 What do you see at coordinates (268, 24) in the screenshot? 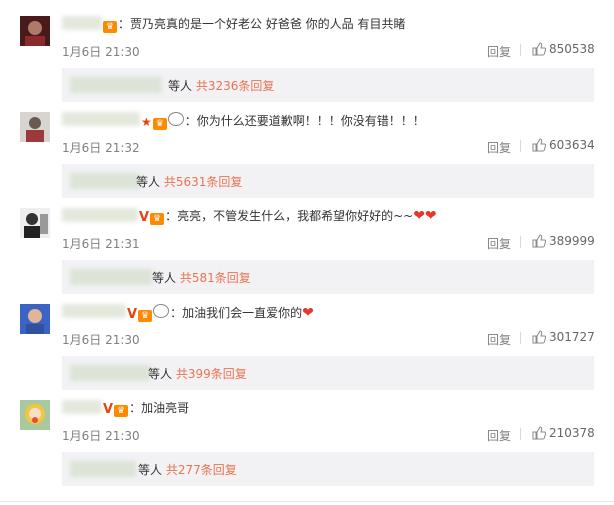
I see `comment-text: 贾乃亮真的是一个好老公 好爸爸 你的人品 有目共睹` at bounding box center [268, 24].